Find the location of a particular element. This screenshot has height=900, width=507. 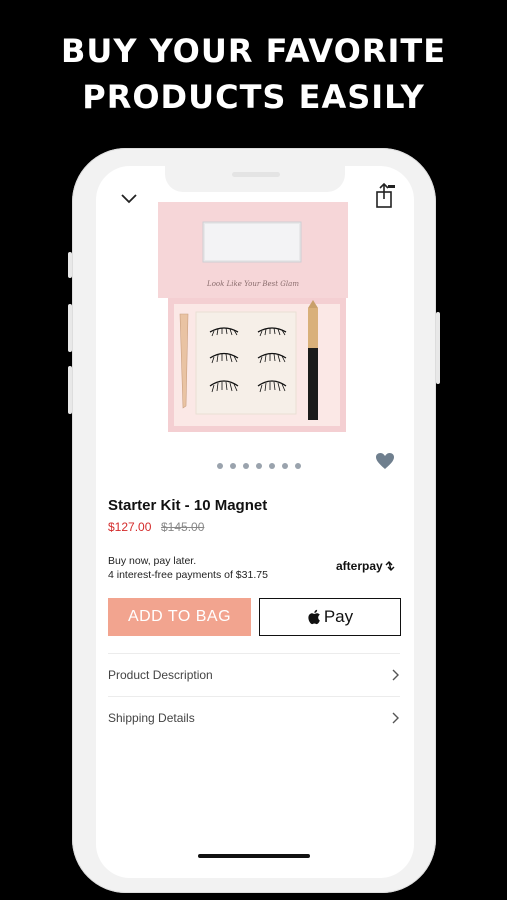

apple-pay-button: Pay is located at coordinates (330, 617).